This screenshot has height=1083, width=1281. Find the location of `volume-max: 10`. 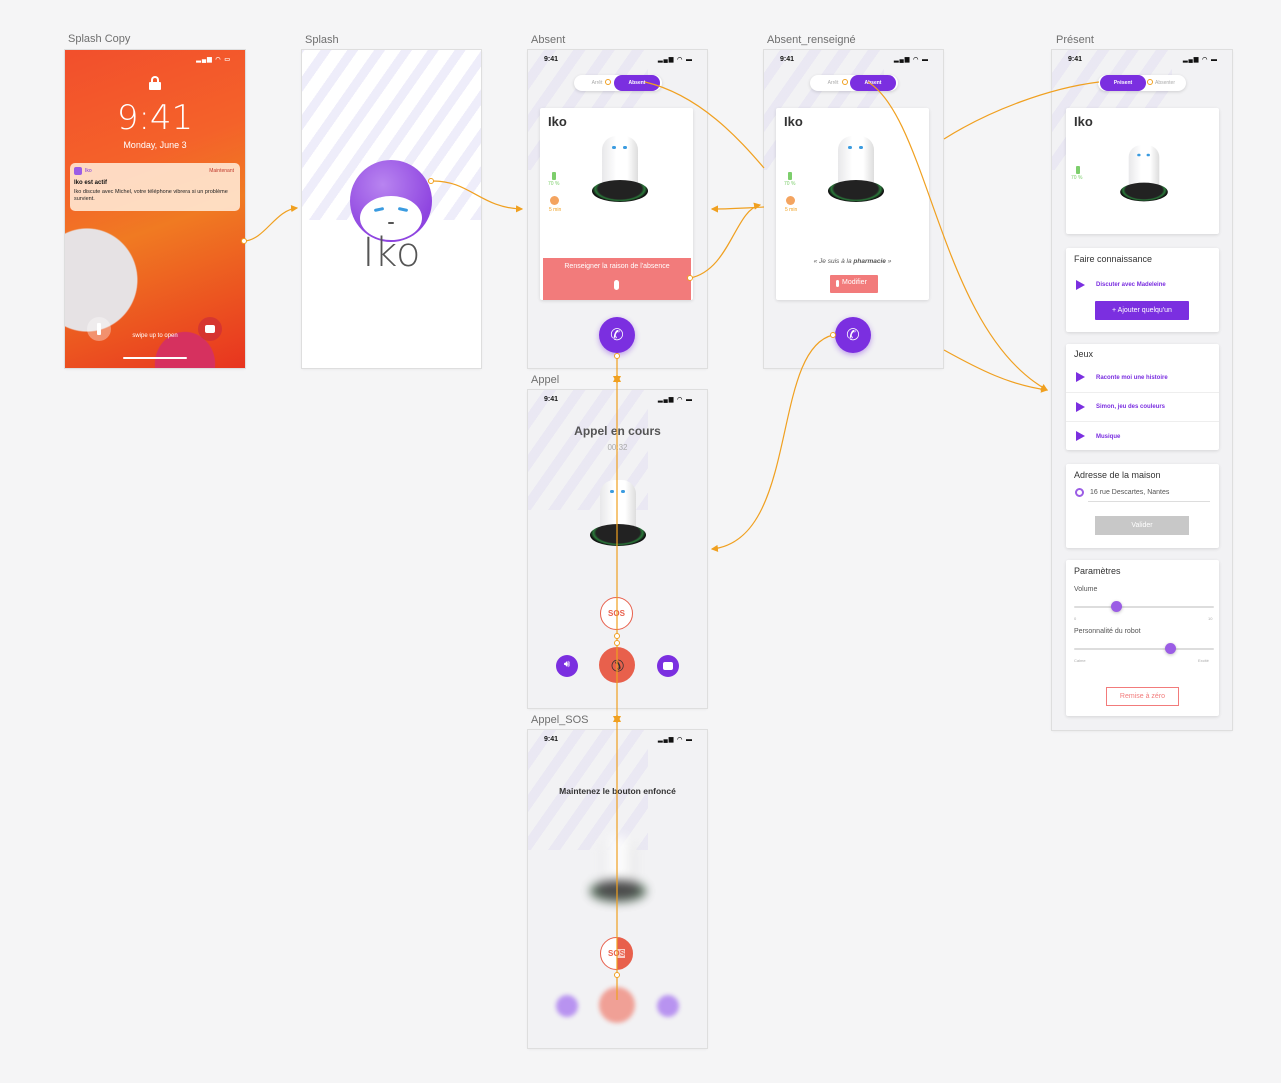

volume-max: 10 is located at coordinates (1210, 618).